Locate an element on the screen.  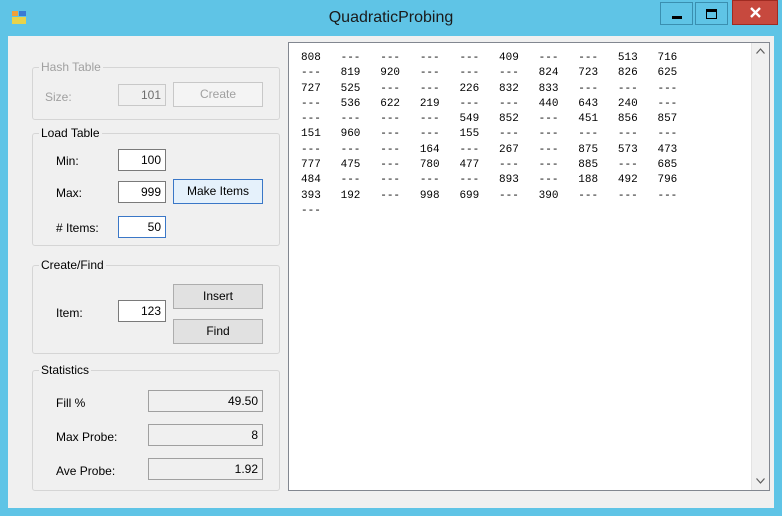
scroll-down-icon is located at coordinates (760, 481).